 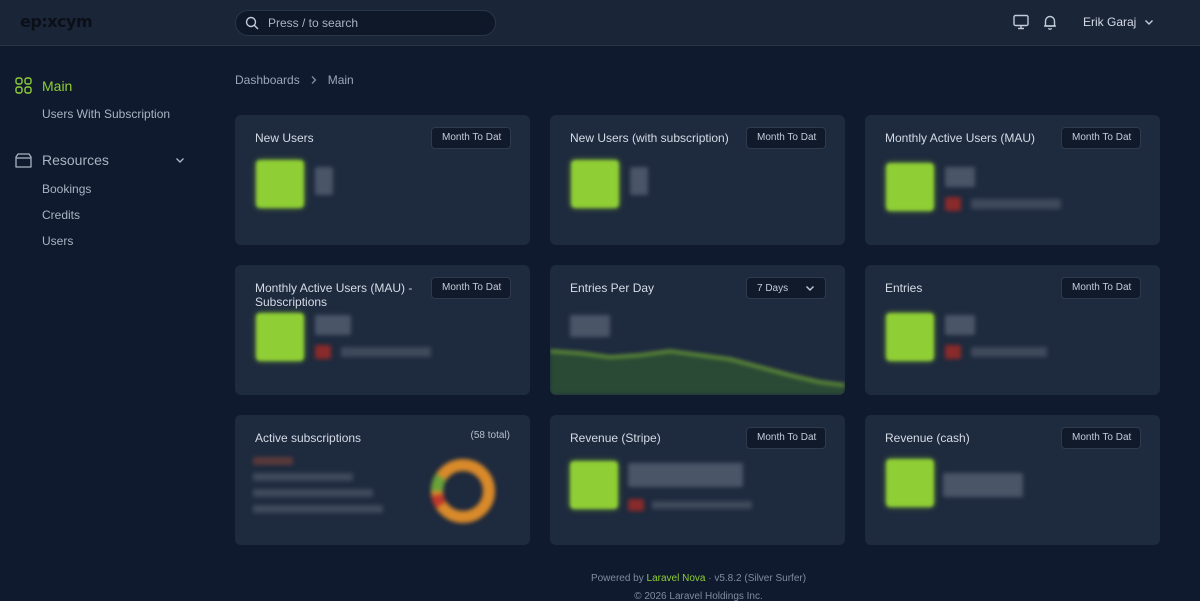 What do you see at coordinates (23, 160) in the screenshot?
I see `archive-box-icon` at bounding box center [23, 160].